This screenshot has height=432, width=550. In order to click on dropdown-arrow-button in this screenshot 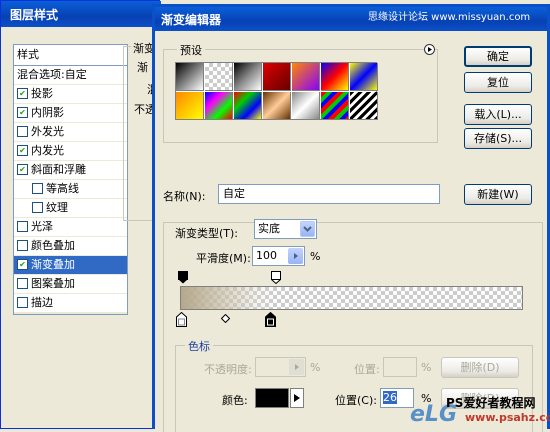, I will do `click(307, 229)`.